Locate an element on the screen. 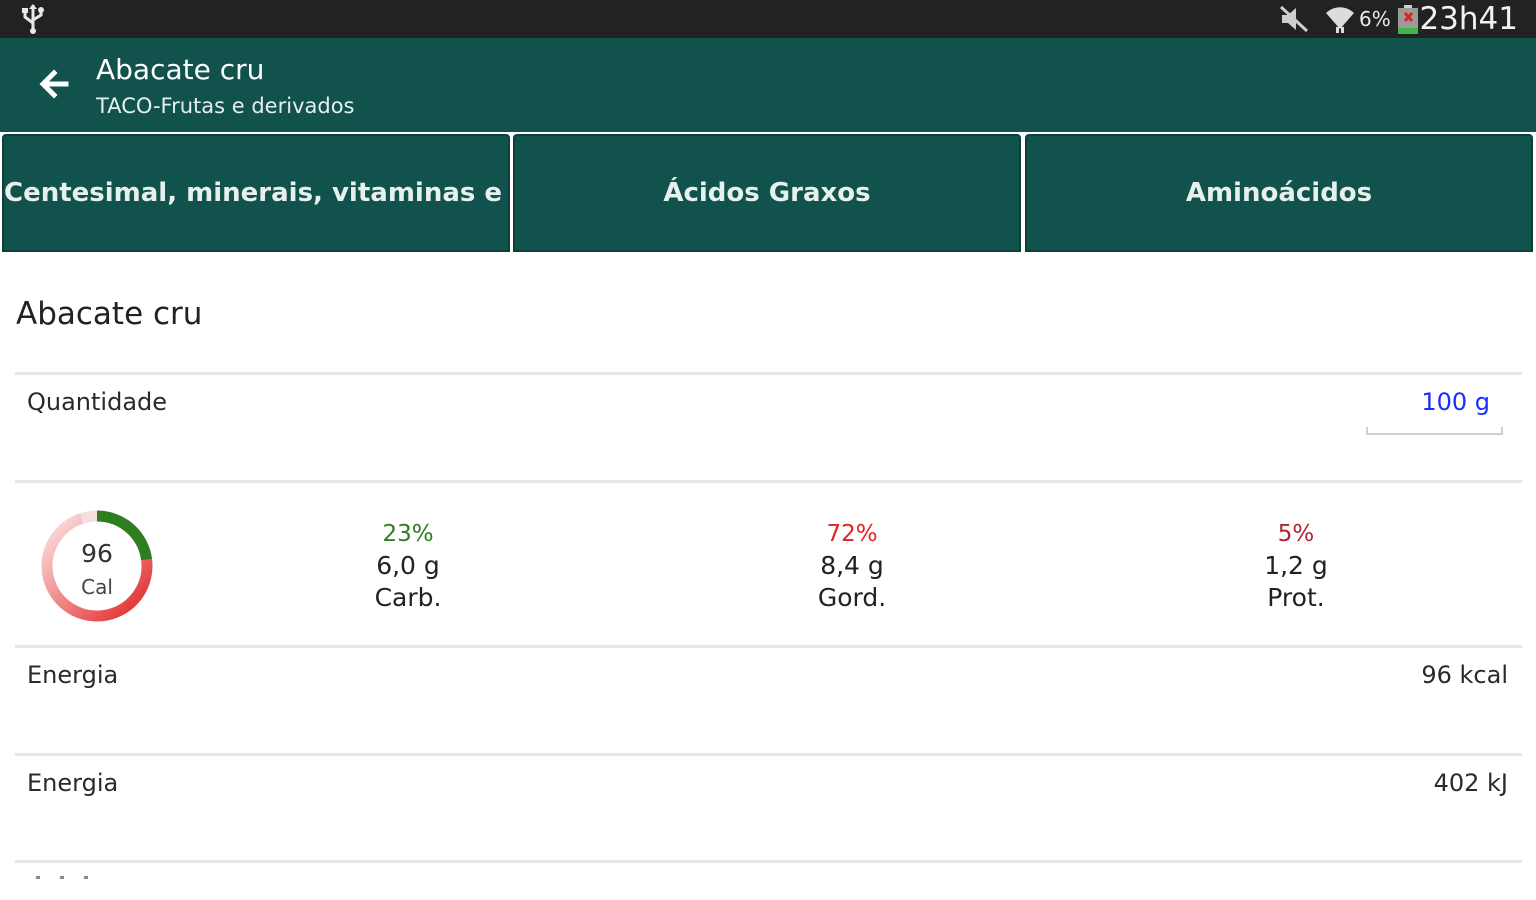 The height and width of the screenshot is (900, 1536). app-bar: Abacate cru TACO-Frutas e derivados is located at coordinates (768, 85).